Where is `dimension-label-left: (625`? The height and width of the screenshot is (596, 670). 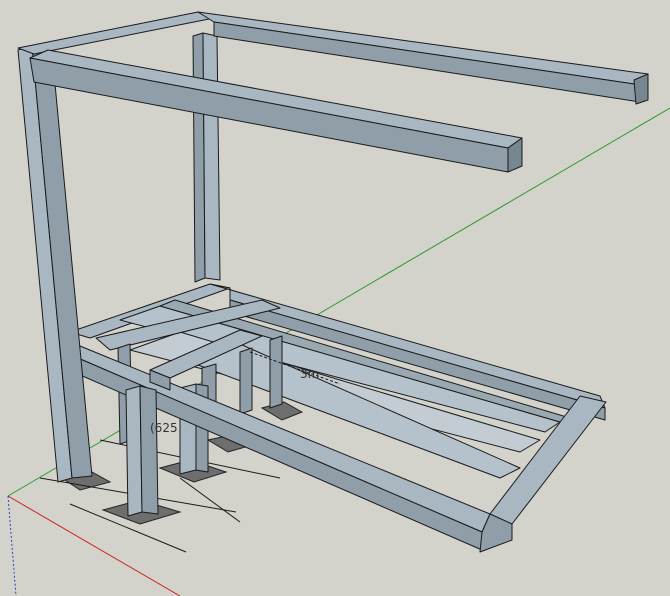
dimension-label-left: (625 is located at coordinates (164, 428).